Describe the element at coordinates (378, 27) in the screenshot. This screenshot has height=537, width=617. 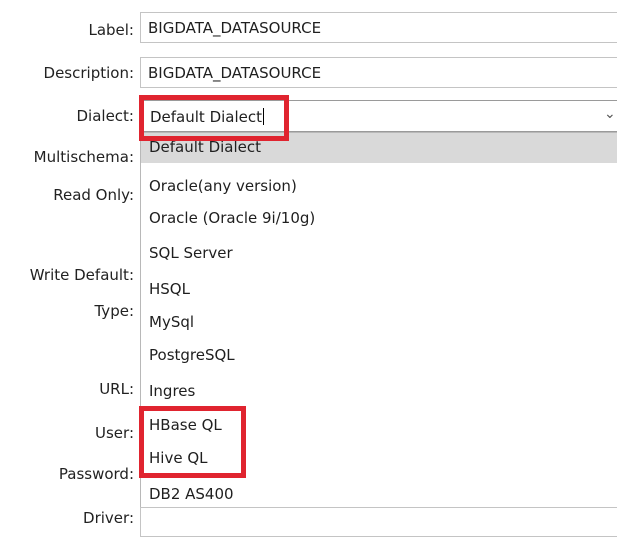
I see `label-input: BIGDATA_DATASOURCE` at that location.